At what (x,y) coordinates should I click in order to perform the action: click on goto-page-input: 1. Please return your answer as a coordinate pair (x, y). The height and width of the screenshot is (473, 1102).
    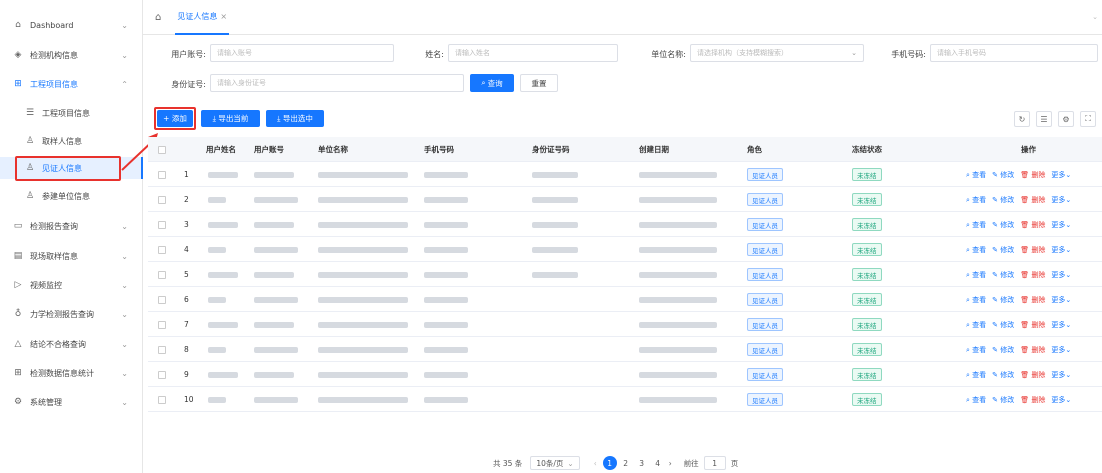
    Looking at the image, I should click on (714, 463).